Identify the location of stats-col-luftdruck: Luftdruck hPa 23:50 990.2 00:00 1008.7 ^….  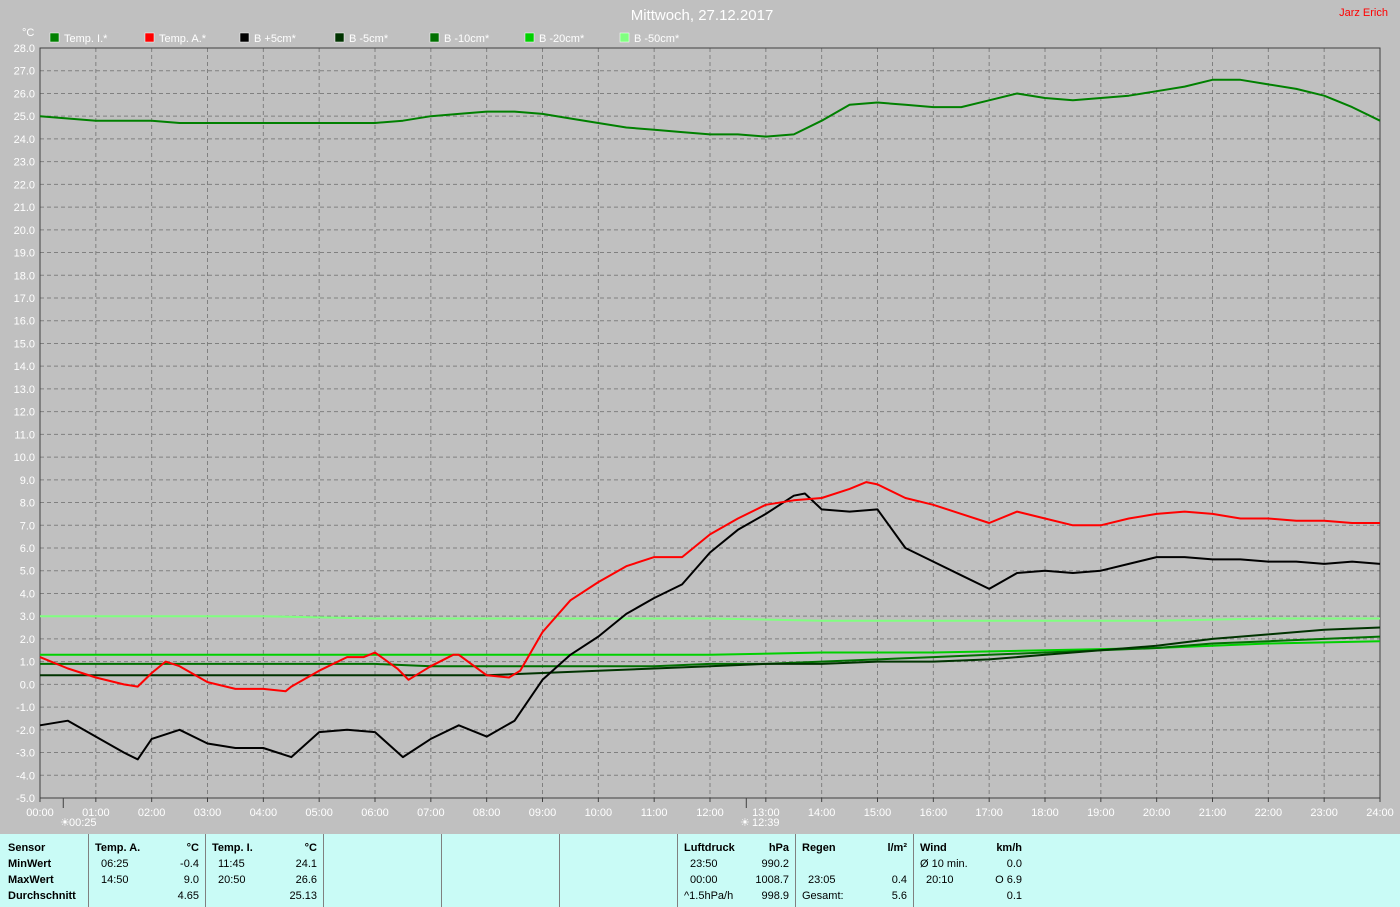
(737, 870).